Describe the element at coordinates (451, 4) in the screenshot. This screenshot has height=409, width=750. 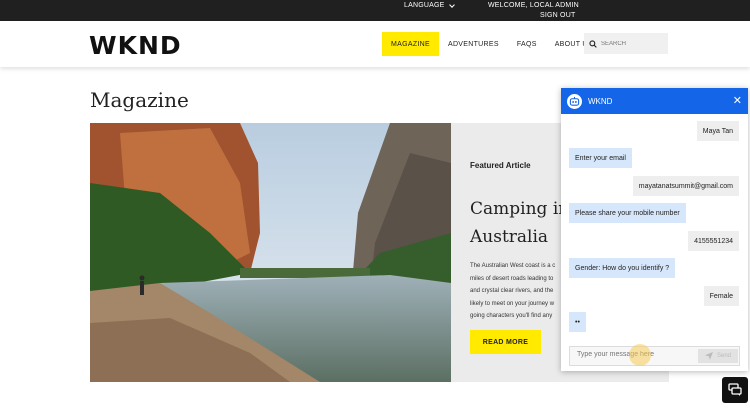
I see `chevron-down-icon` at that location.